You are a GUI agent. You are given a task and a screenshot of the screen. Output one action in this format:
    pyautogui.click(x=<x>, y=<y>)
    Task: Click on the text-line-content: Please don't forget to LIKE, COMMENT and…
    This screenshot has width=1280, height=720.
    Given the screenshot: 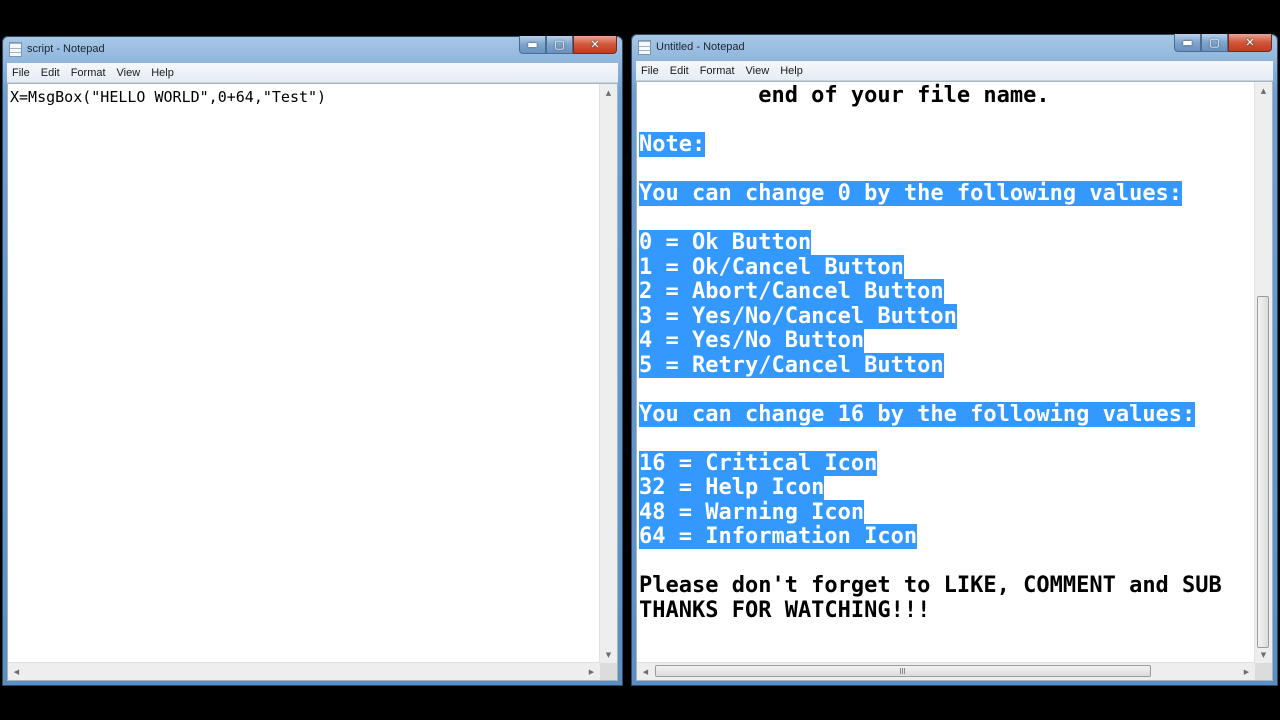 What is the action you would take?
    pyautogui.click(x=930, y=585)
    